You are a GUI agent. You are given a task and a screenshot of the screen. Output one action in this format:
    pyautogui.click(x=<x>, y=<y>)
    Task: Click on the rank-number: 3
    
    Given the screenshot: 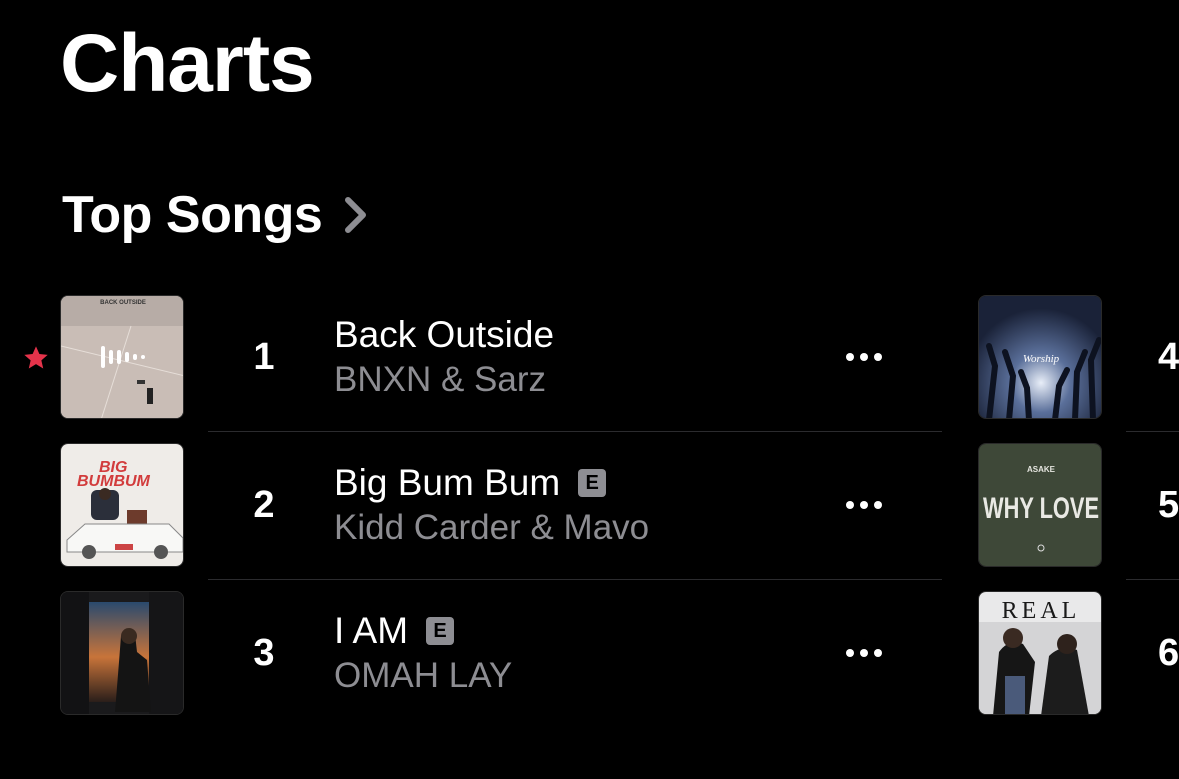 What is the action you would take?
    pyautogui.click(x=264, y=652)
    